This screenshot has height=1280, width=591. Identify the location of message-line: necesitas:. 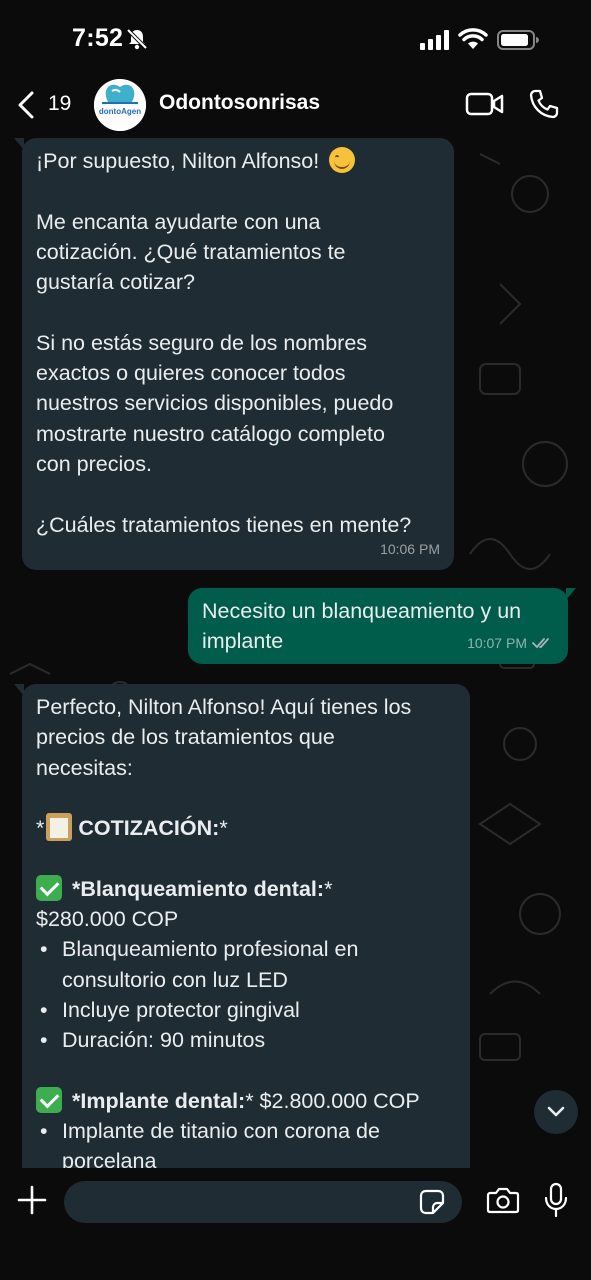
(84, 767).